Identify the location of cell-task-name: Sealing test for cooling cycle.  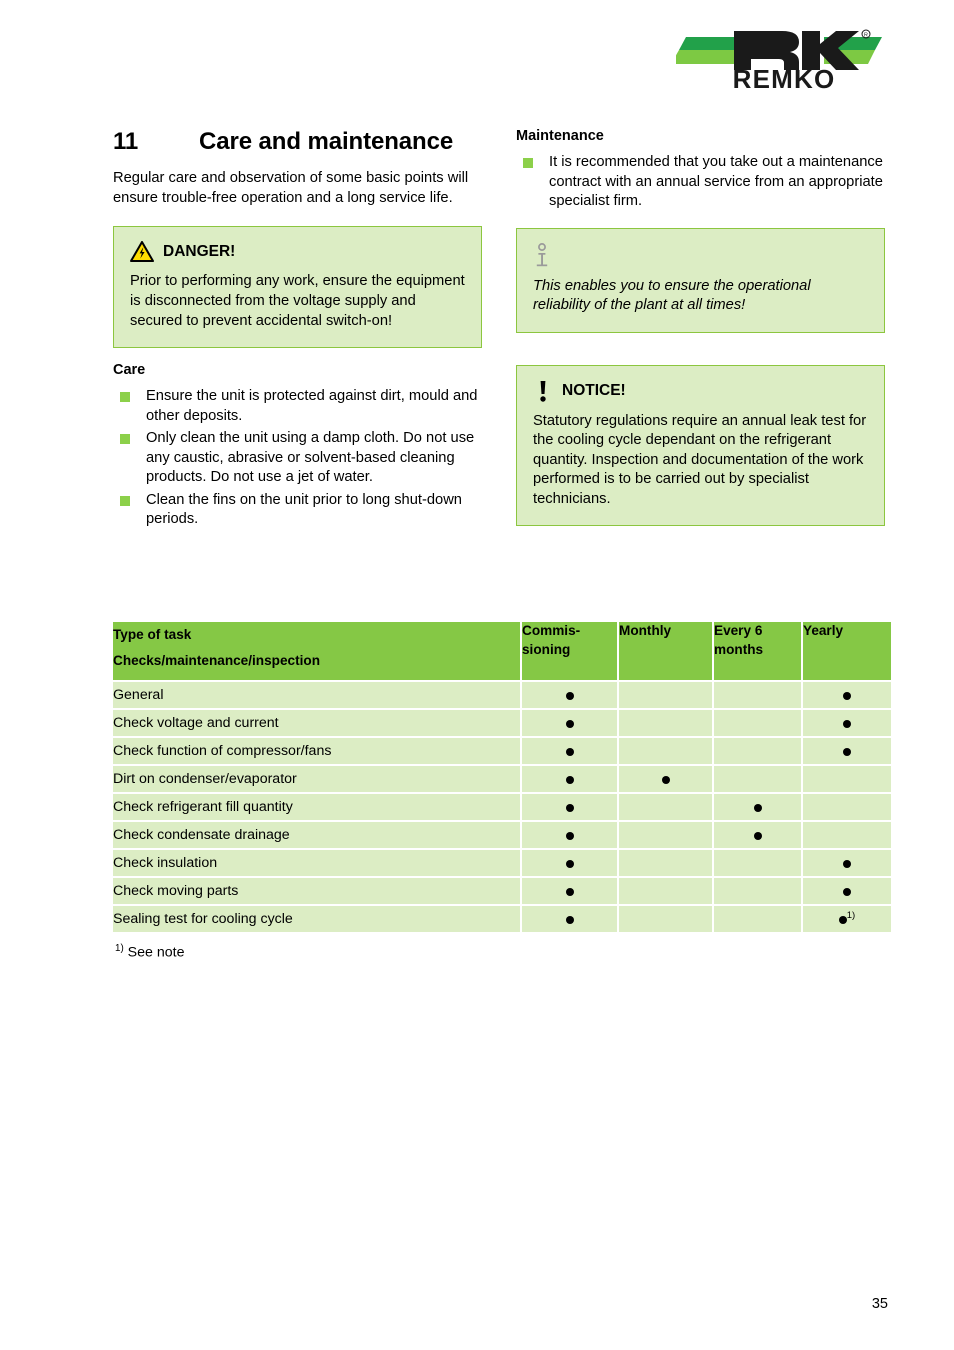
(316, 919).